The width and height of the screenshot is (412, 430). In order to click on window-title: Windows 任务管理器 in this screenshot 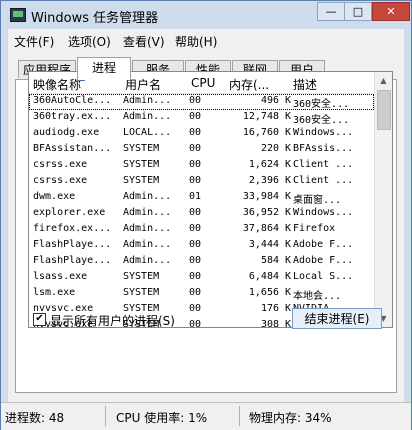, I will do `click(95, 18)`.